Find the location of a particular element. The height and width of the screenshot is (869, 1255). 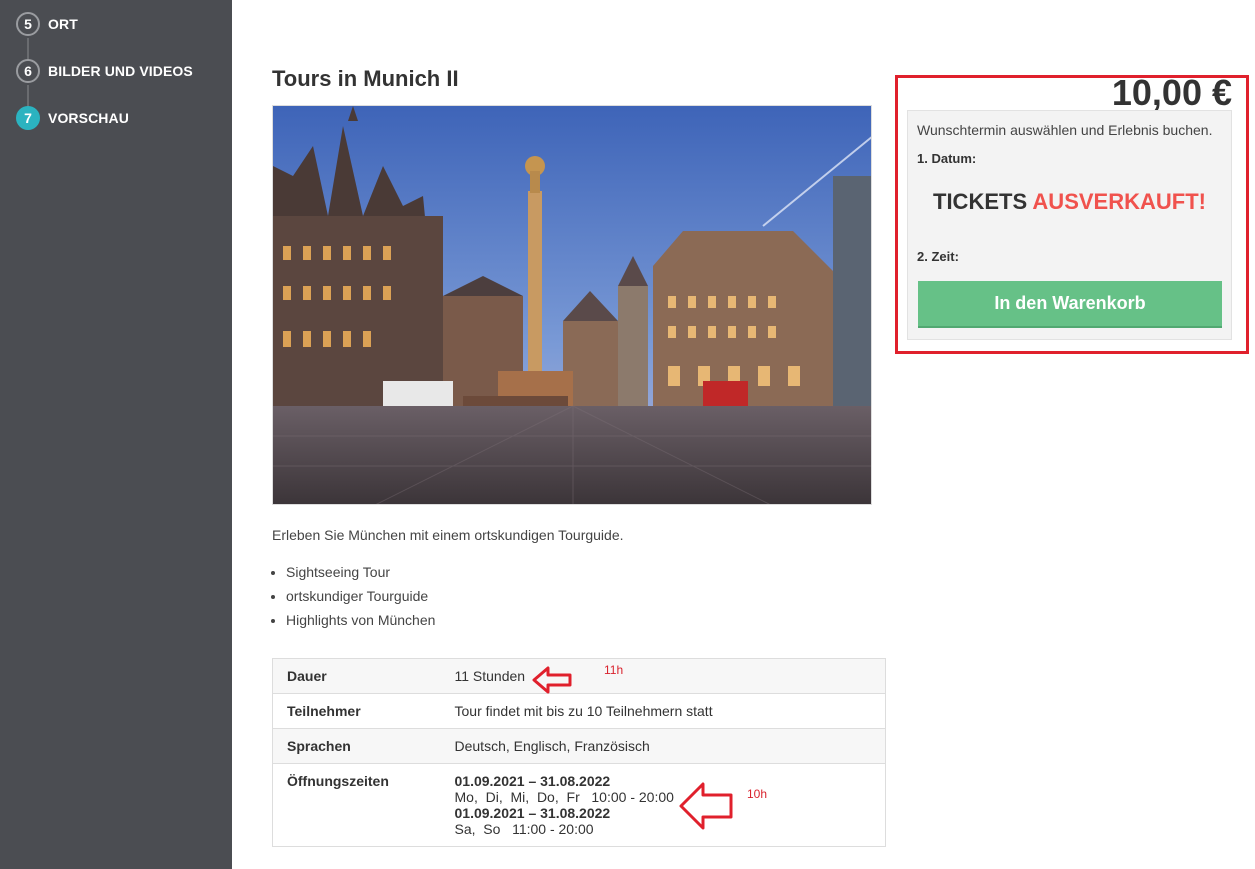

sidebar-step-bilder-und-videos: 6 BILDER UND VIDEOS is located at coordinates (104, 71).